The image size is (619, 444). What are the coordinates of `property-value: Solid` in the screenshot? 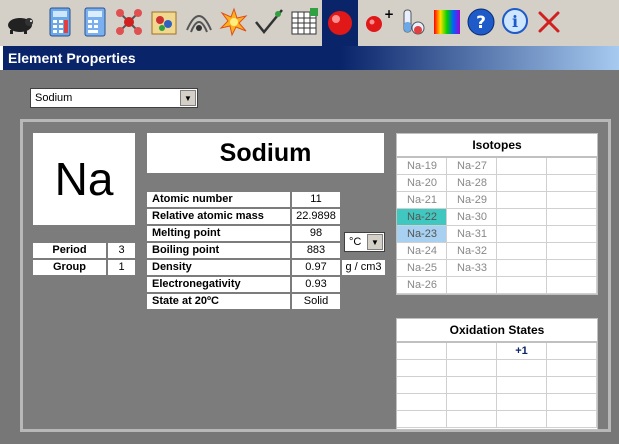 It's located at (316, 301).